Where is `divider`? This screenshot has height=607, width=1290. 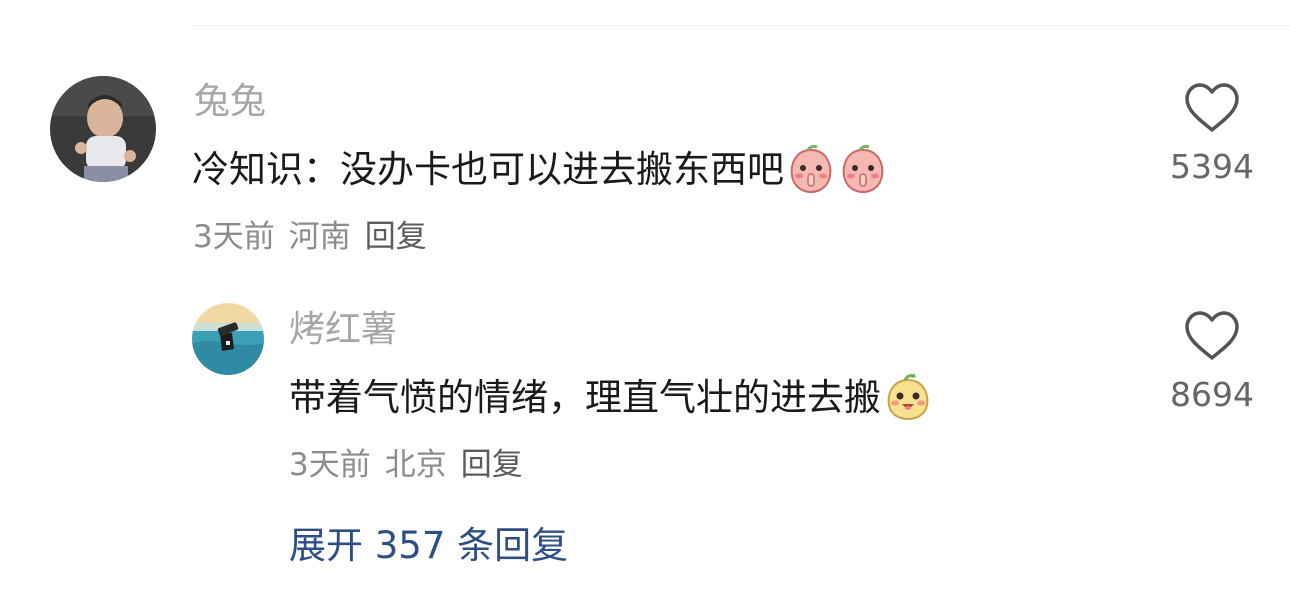 divider is located at coordinates (741, 25).